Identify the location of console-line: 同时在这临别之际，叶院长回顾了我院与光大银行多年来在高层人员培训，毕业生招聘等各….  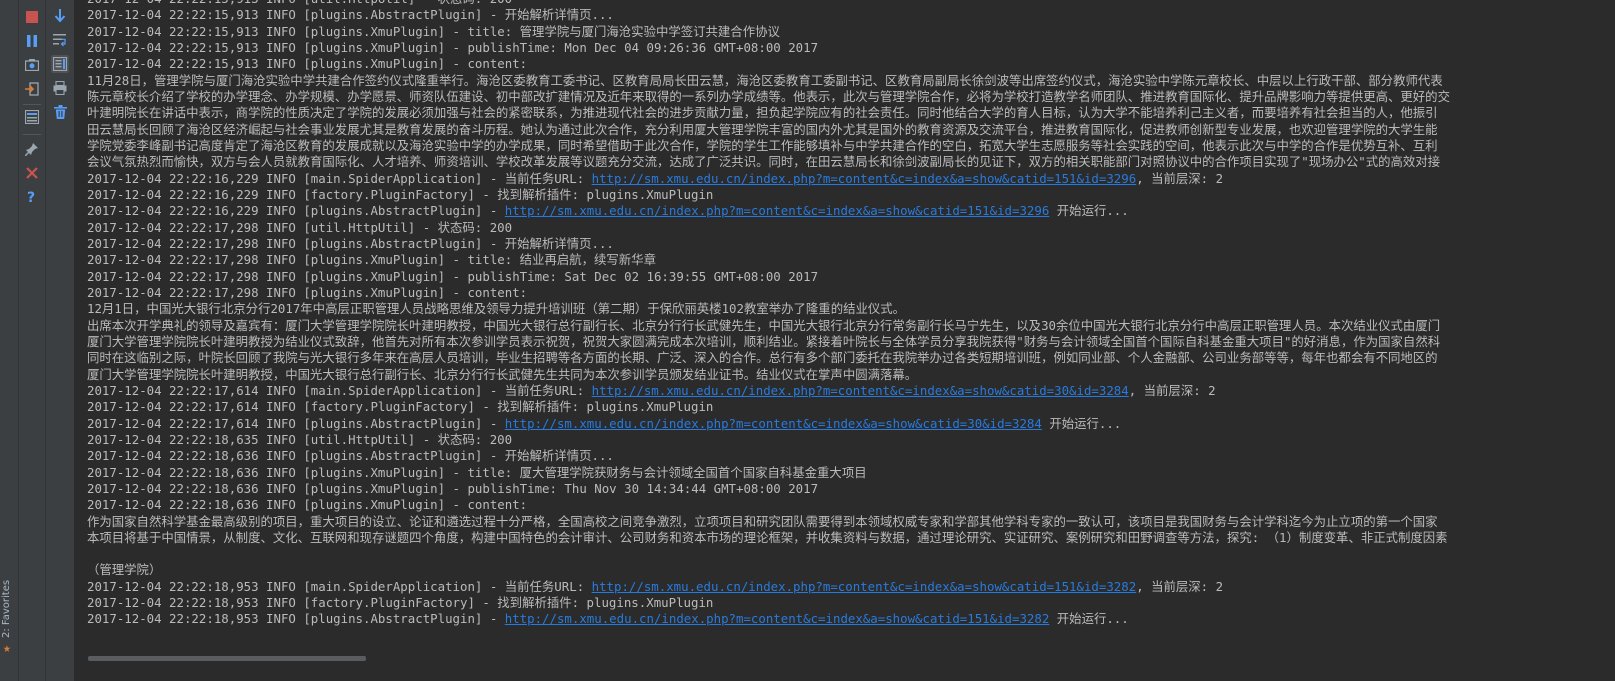
(768, 358).